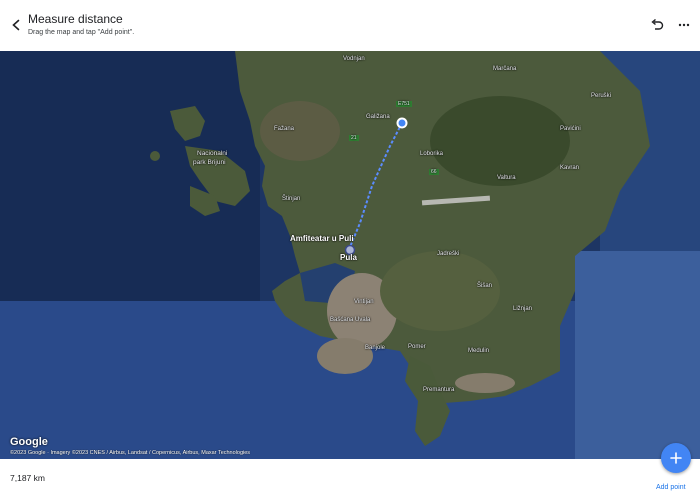  I want to click on plus-icon, so click(676, 458).